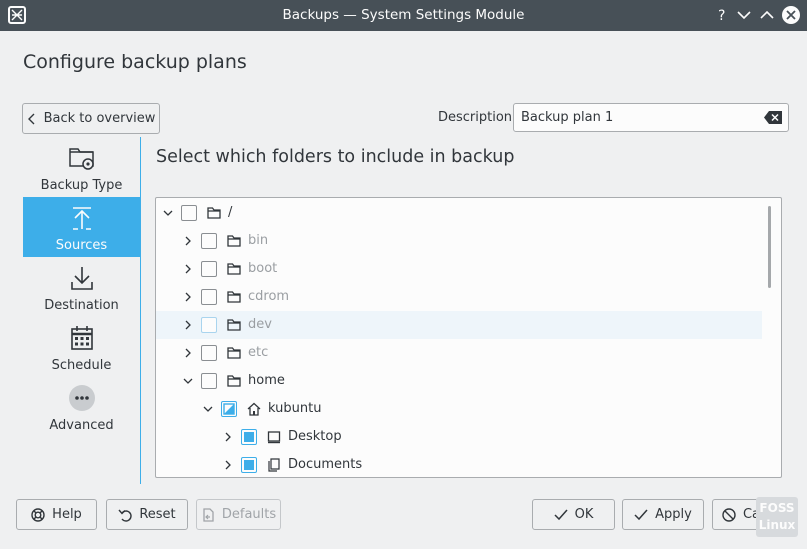  What do you see at coordinates (99, 118) in the screenshot?
I see `back-button-label: Back to overview` at bounding box center [99, 118].